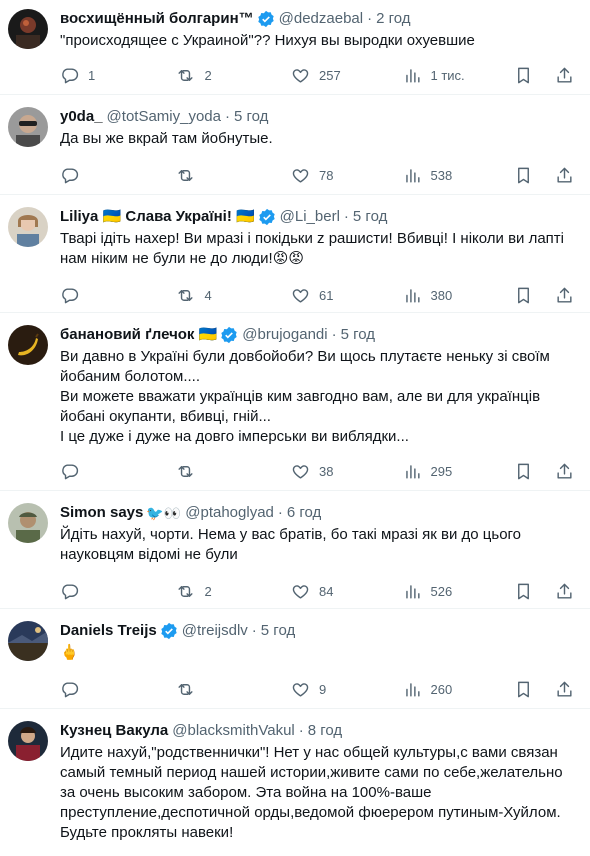 This screenshot has width=590, height=856. I want to click on views-button: 1 тис., so click(459, 75).